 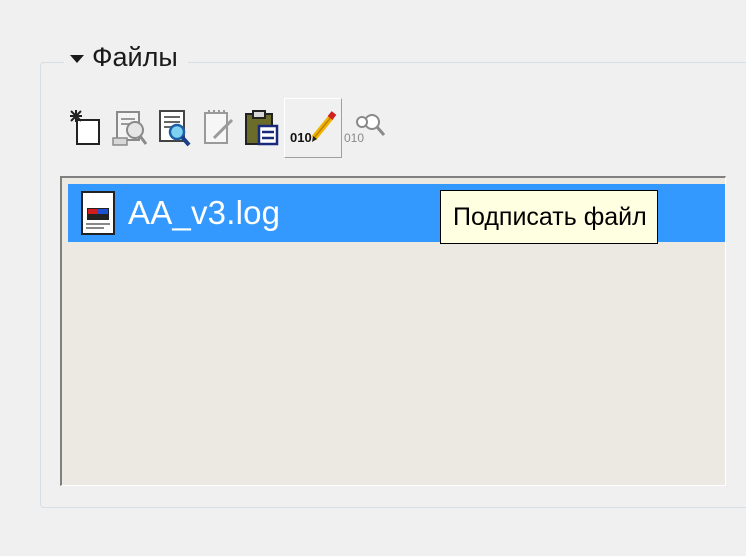 I want to click on open-file-icon, so click(x=130, y=128).